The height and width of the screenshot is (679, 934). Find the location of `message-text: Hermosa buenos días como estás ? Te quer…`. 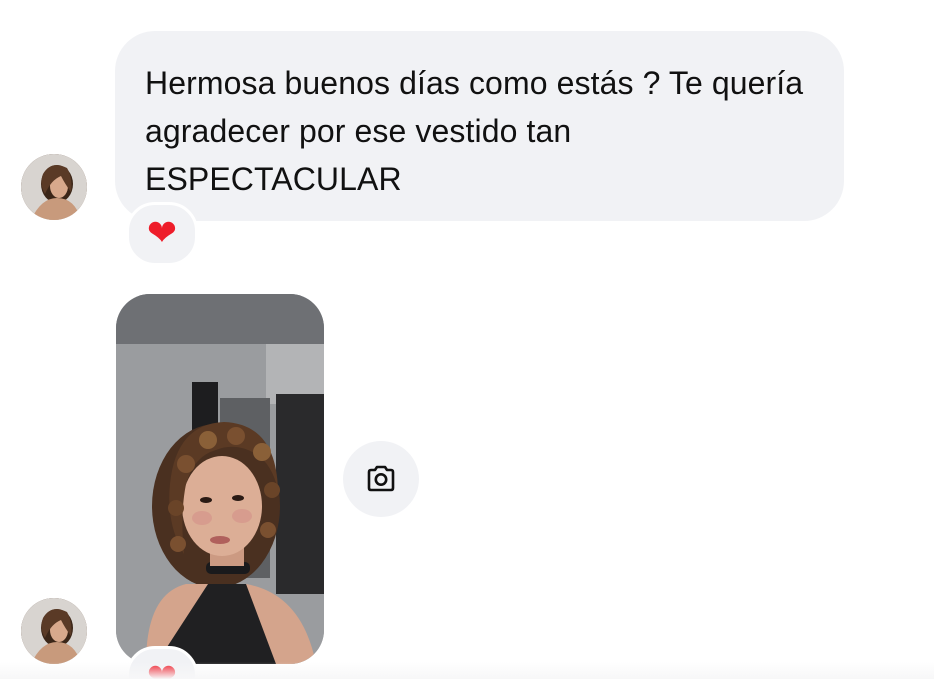

message-text: Hermosa buenos días como estás ? Te quer… is located at coordinates (474, 131).